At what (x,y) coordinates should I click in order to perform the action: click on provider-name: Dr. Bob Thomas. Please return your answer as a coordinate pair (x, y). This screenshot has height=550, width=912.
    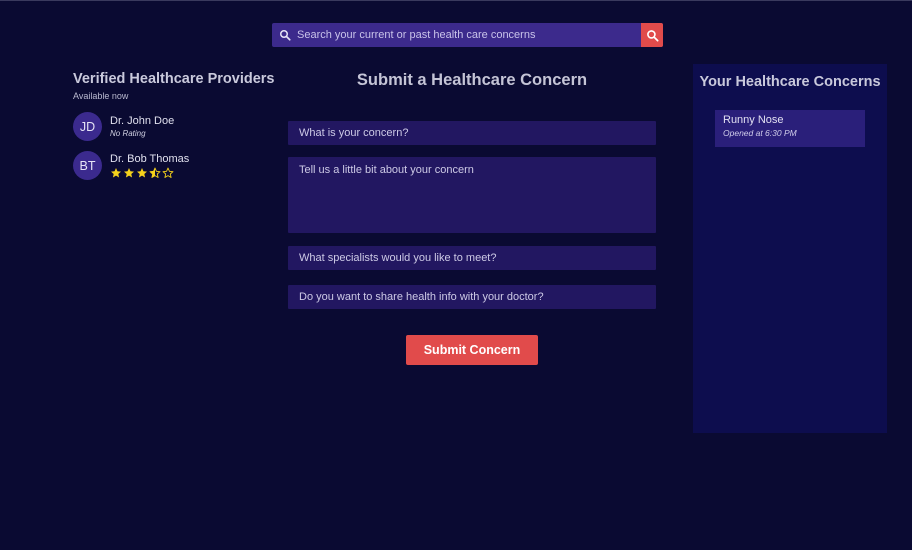
    Looking at the image, I should click on (150, 158).